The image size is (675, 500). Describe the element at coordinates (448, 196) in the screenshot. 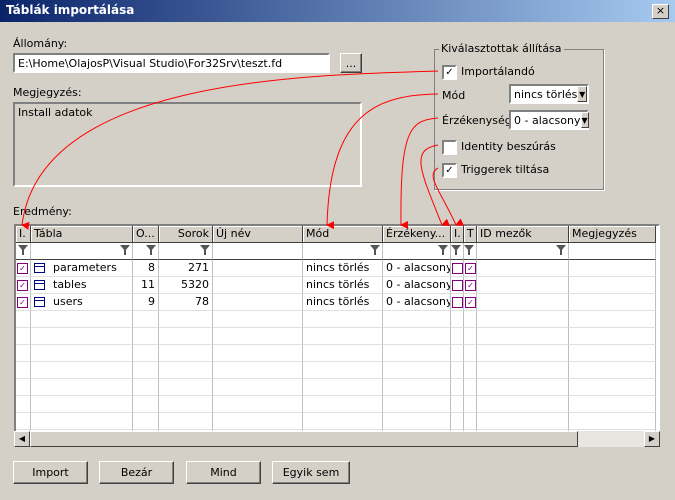

I see `arrow-triggers` at that location.